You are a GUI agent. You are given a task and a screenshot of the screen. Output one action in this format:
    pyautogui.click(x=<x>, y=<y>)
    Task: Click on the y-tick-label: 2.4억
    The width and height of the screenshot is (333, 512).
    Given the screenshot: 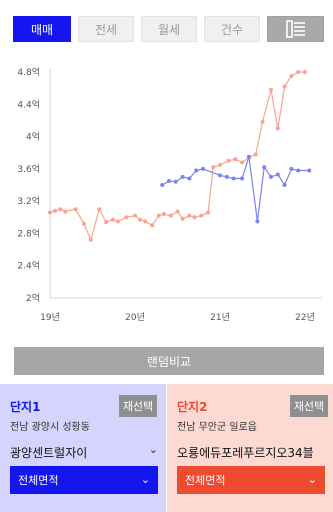 What is the action you would take?
    pyautogui.click(x=28, y=266)
    